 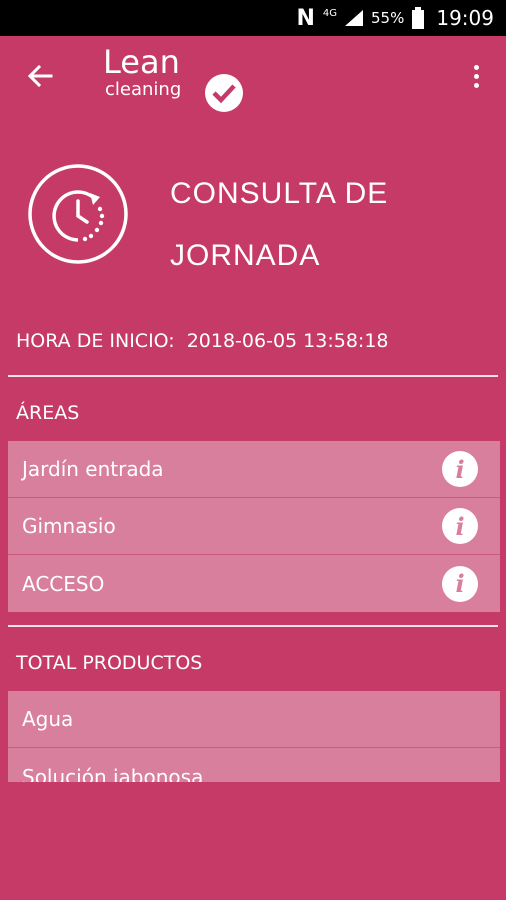 I want to click on clock-history-icon, so click(x=78, y=214).